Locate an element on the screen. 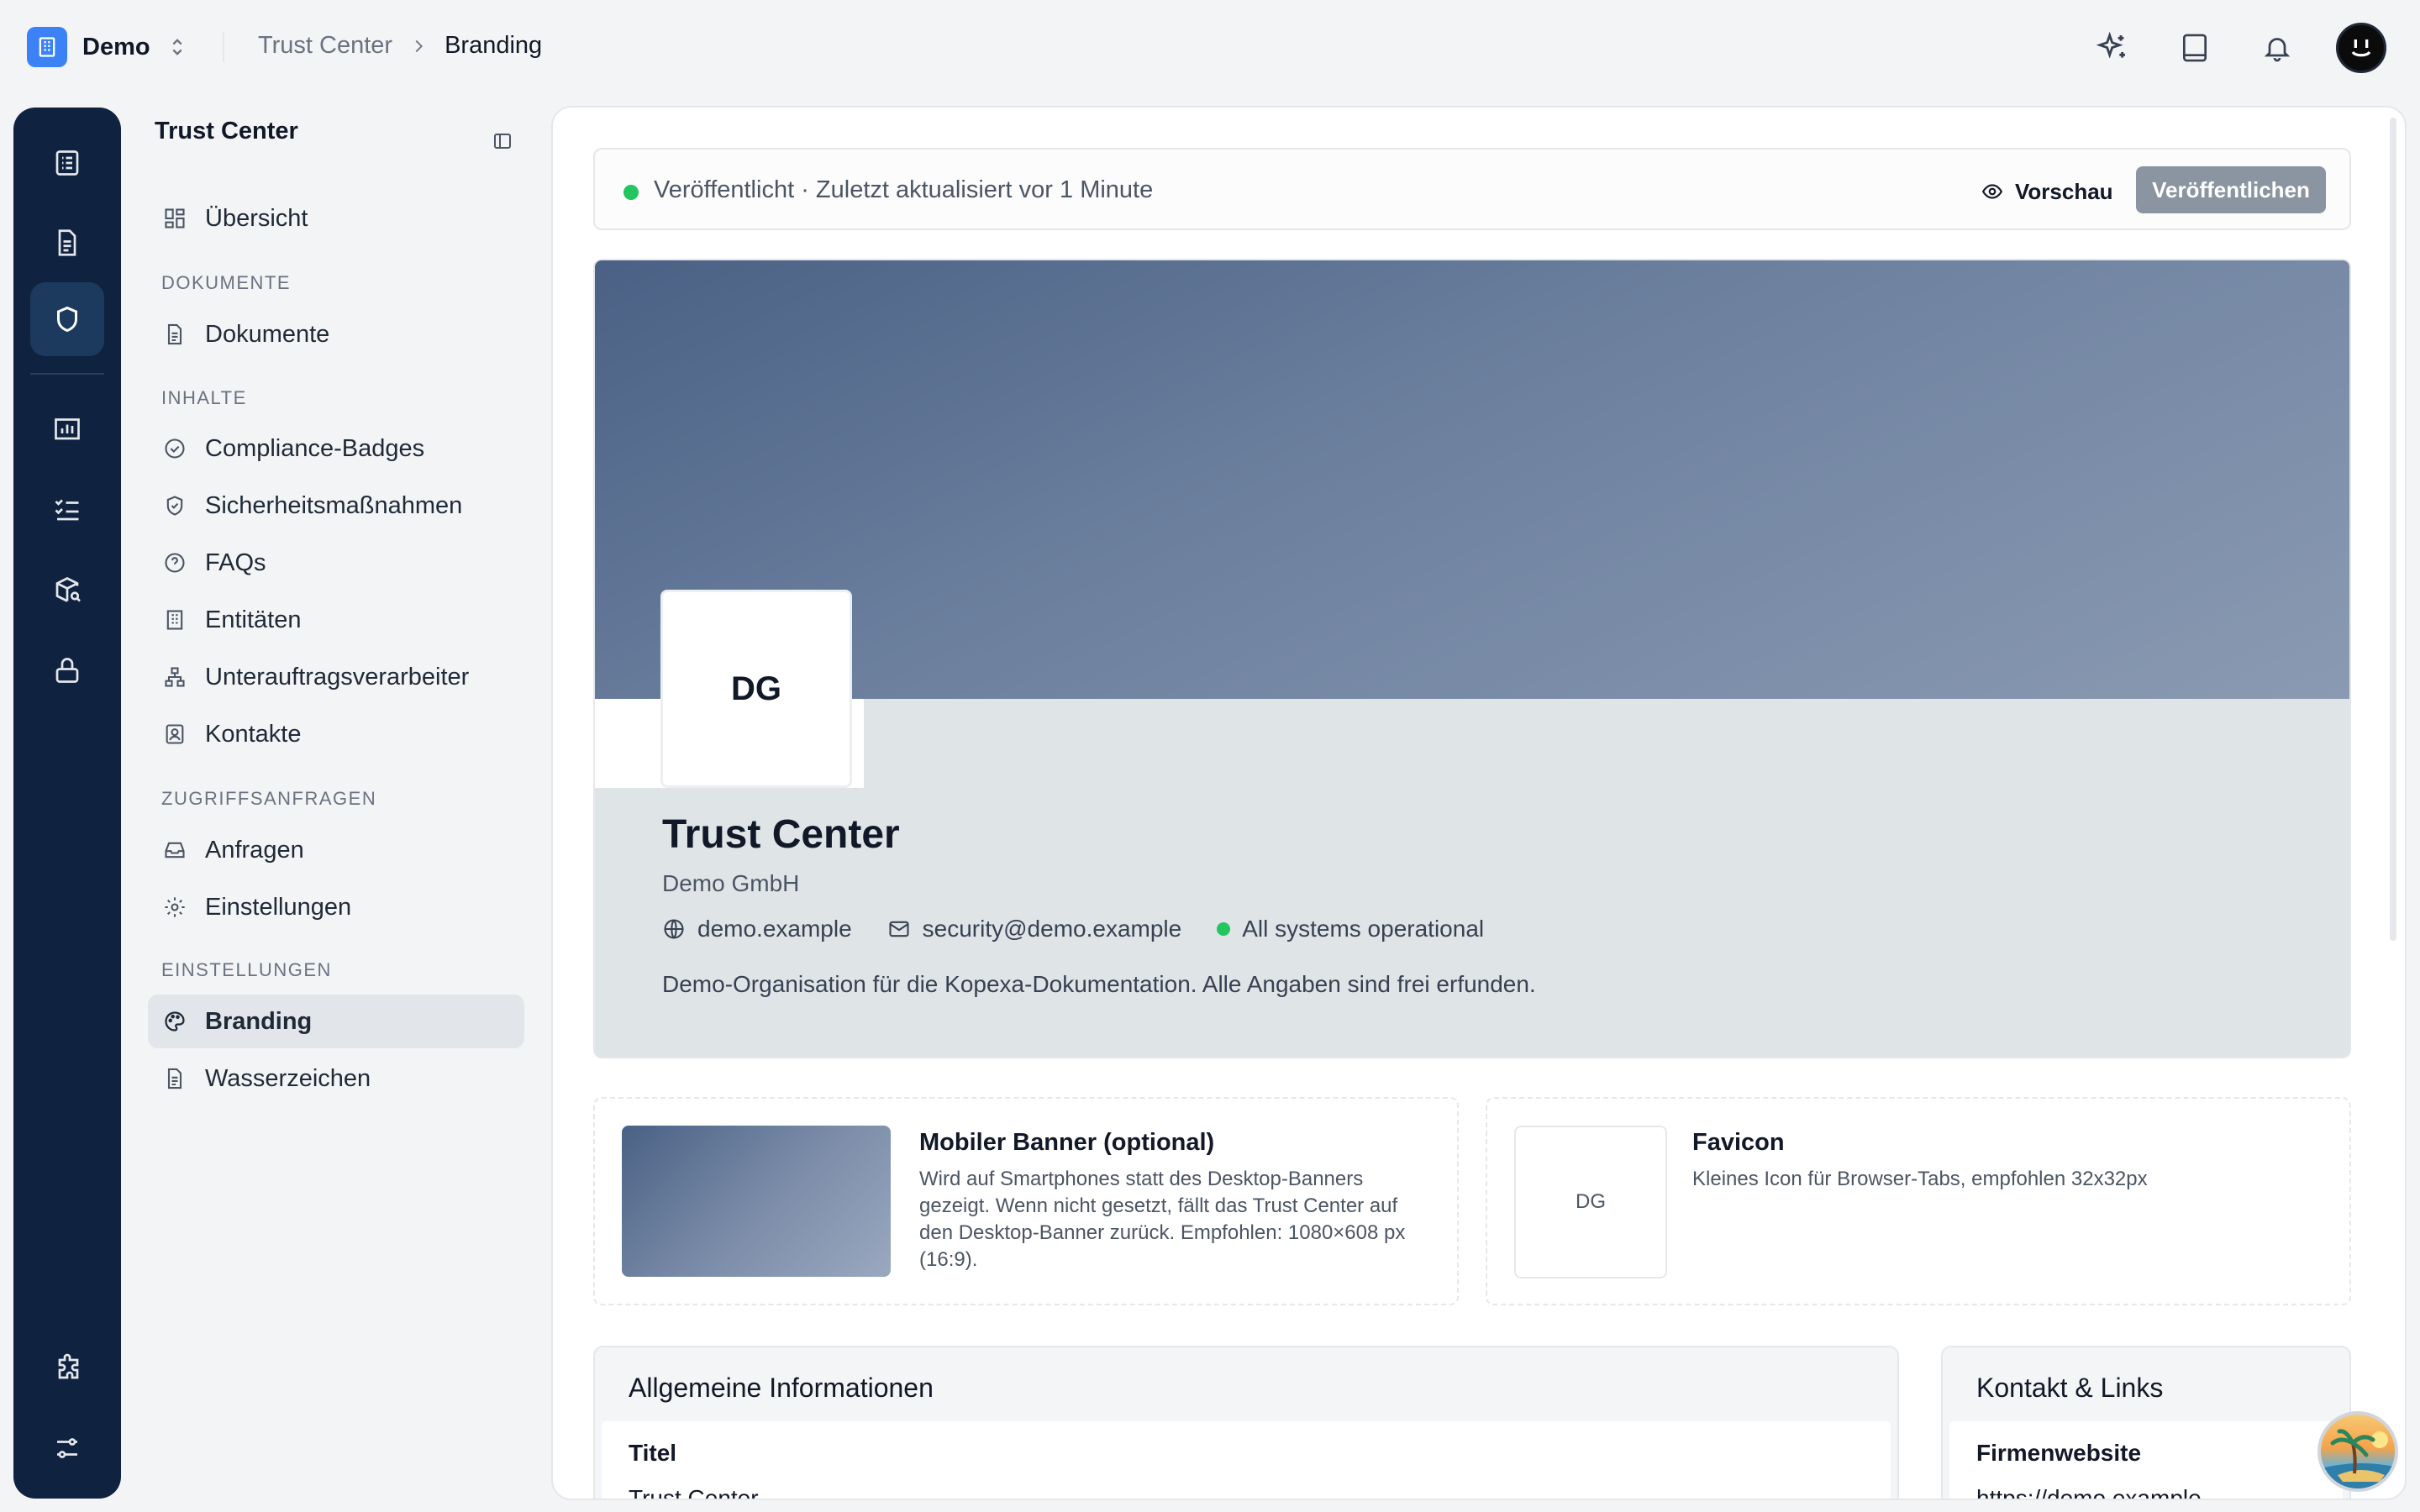  help-circle-icon is located at coordinates (174, 562).